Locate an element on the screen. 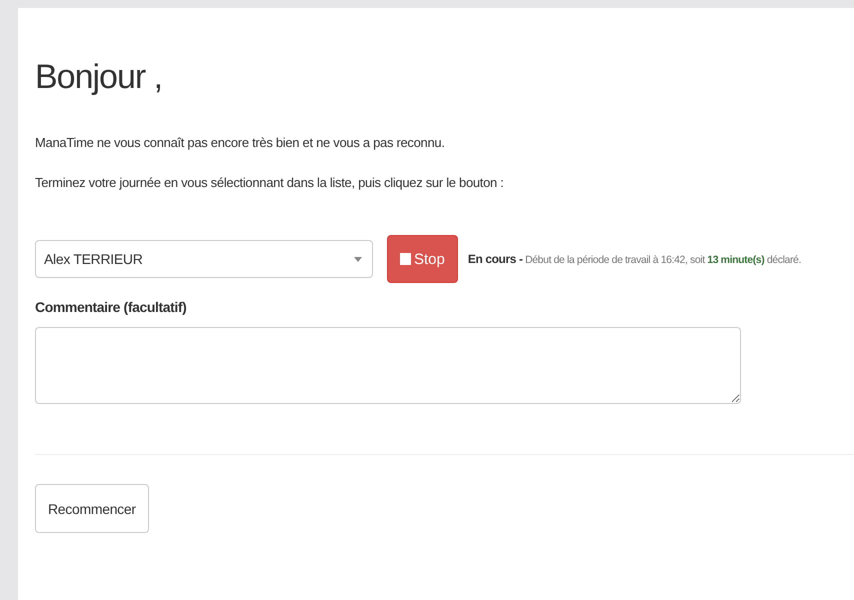  comment-label: Commentaire (facultatif) is located at coordinates (111, 307).